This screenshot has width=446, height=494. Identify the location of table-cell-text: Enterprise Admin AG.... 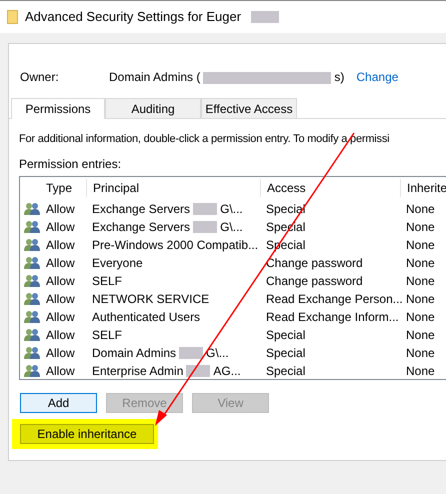
(166, 371).